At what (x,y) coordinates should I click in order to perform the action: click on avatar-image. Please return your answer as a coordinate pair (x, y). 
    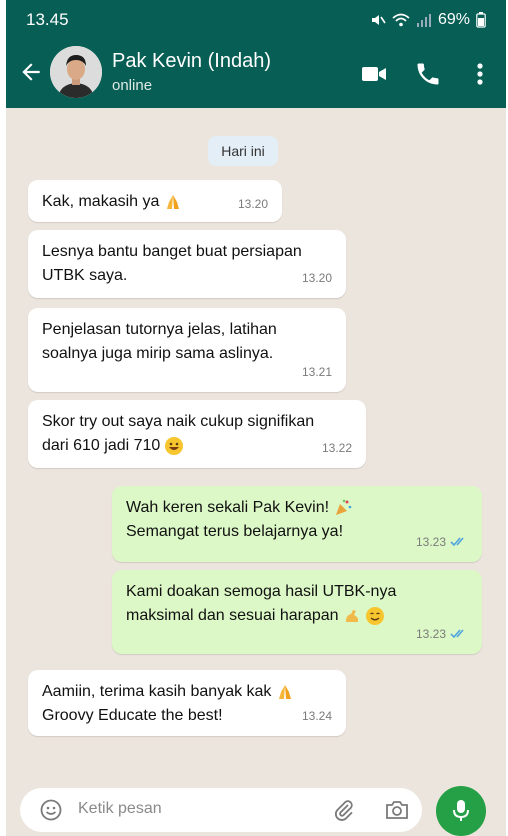
    Looking at the image, I should click on (76, 72).